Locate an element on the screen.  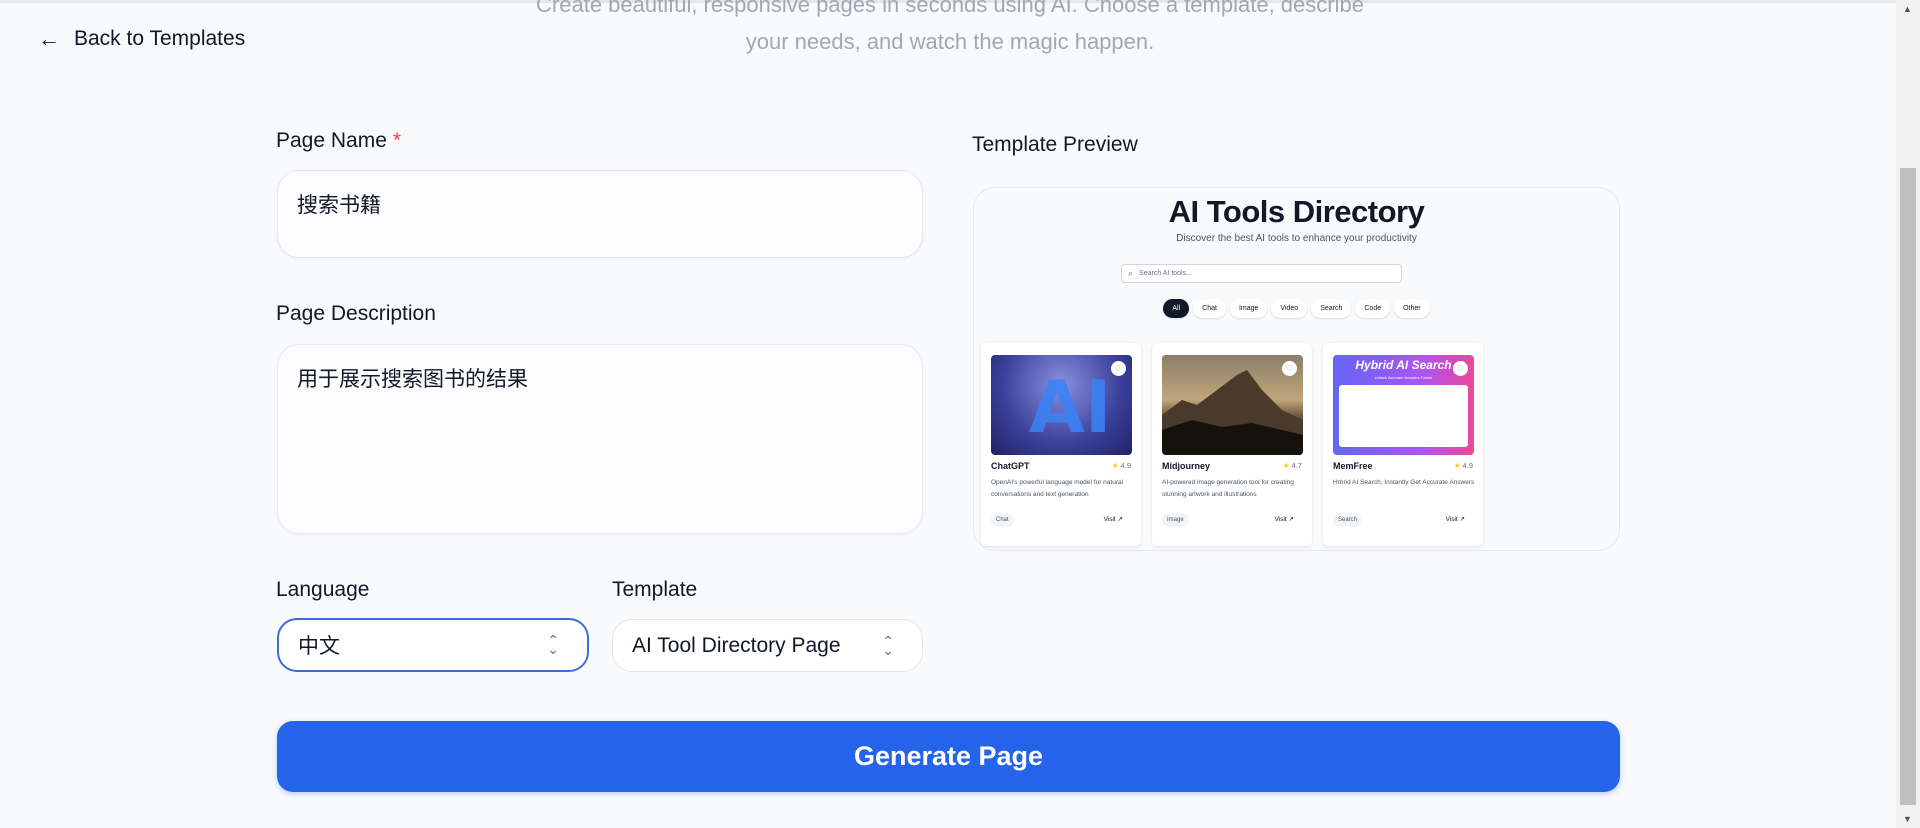
filter-pill: Other is located at coordinates (1412, 308).